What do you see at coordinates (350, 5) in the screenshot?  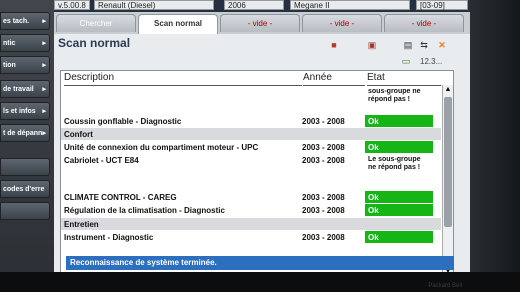 I see `model-combo: Megane II` at bounding box center [350, 5].